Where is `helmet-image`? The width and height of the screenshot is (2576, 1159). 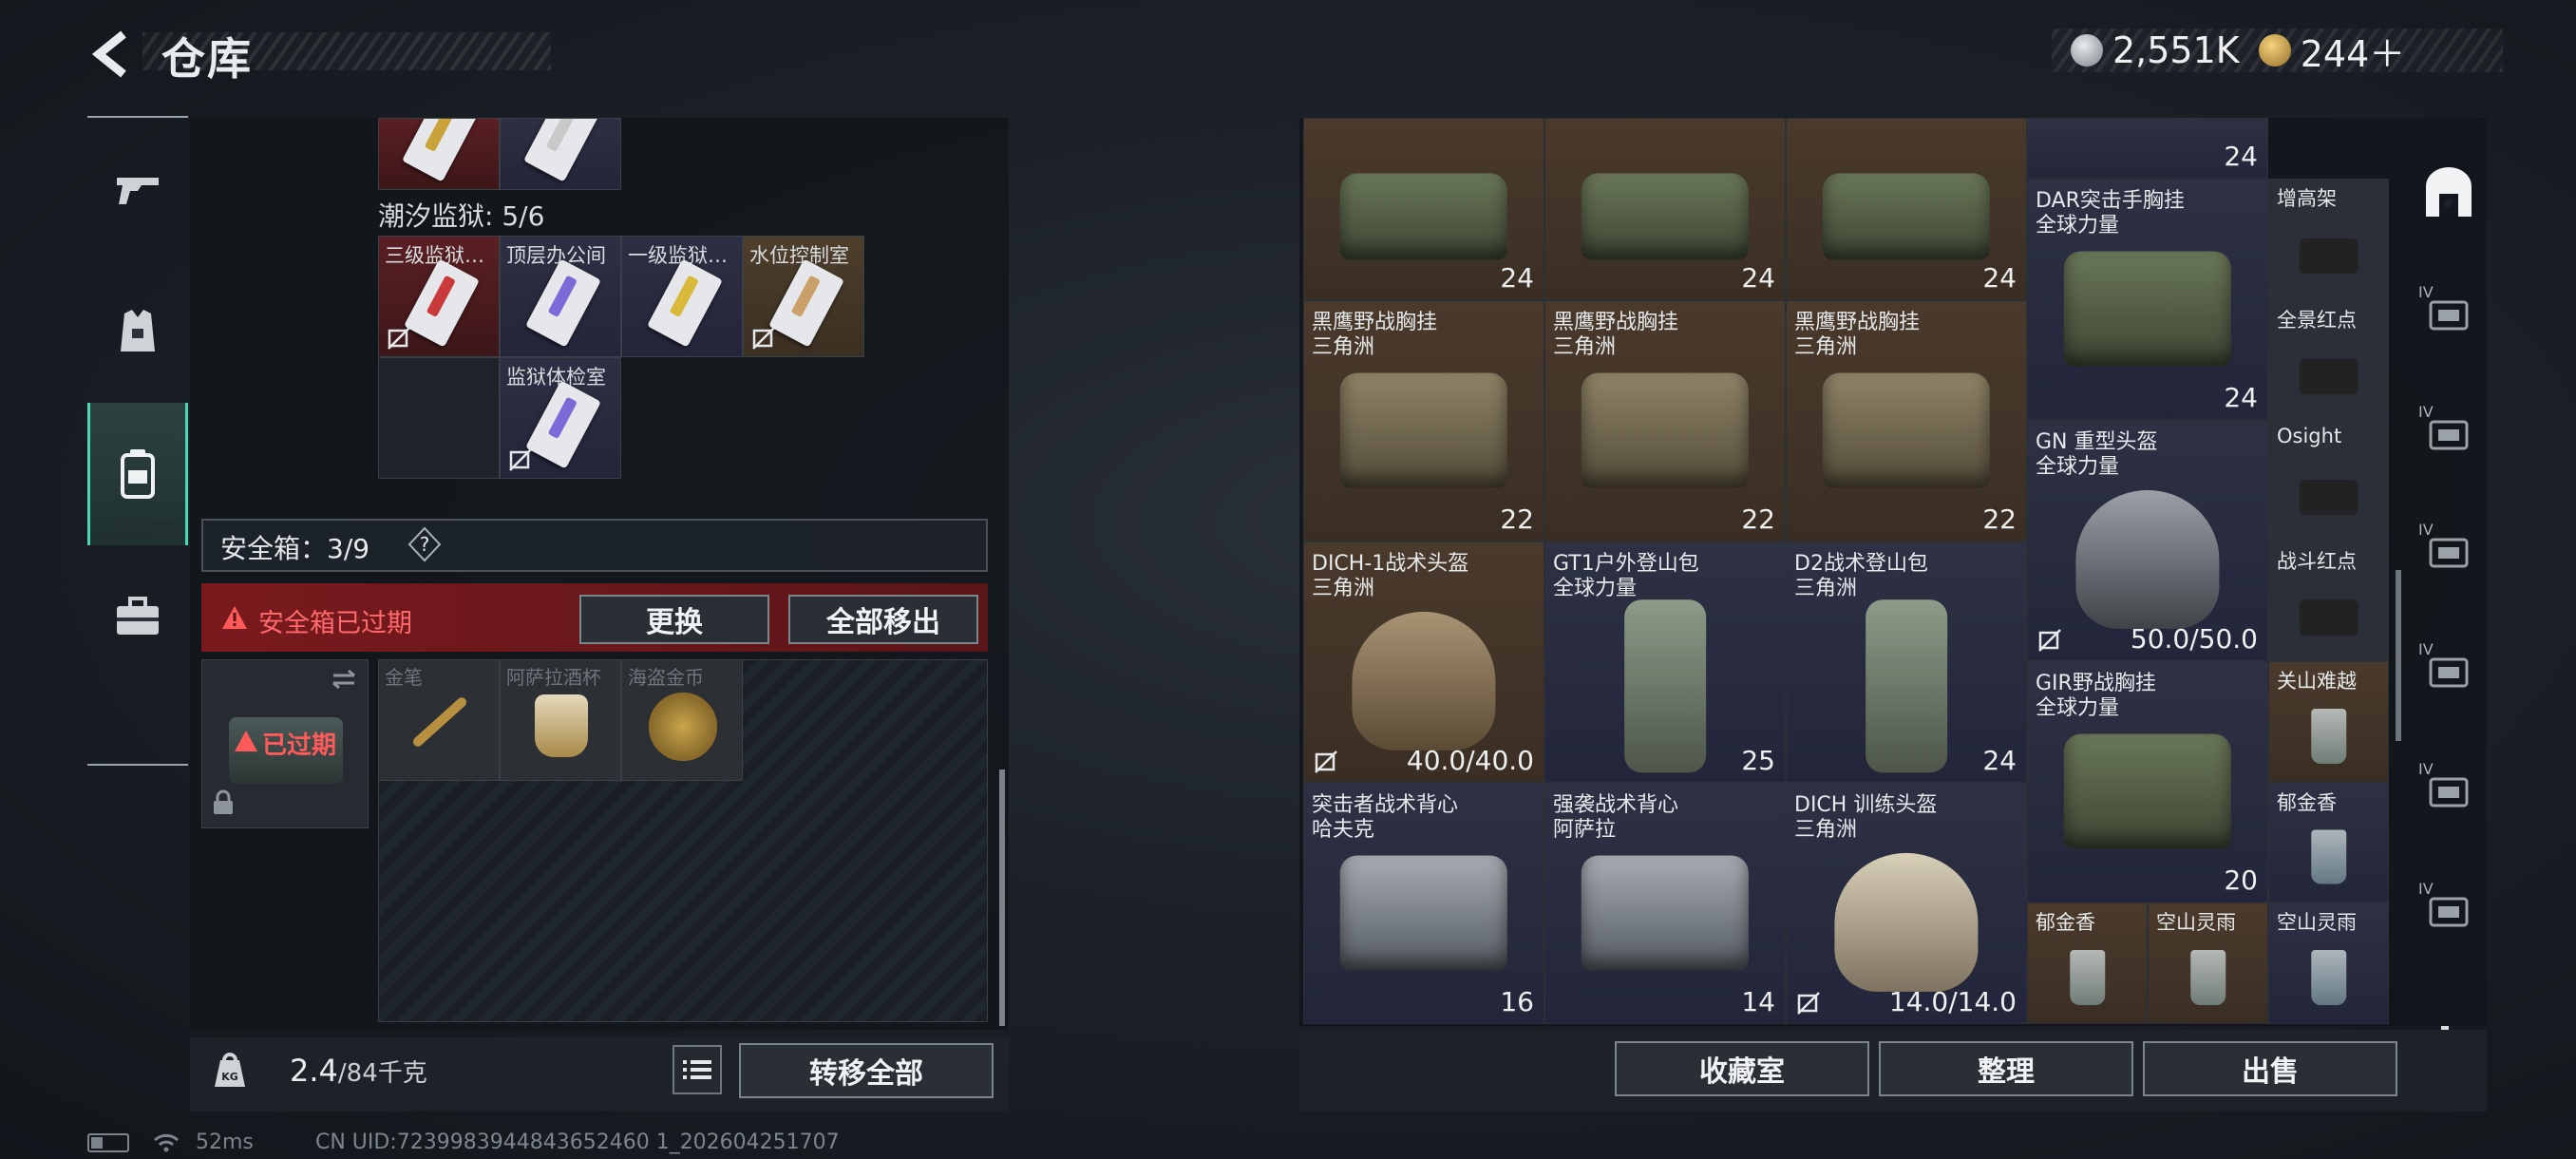 helmet-image is located at coordinates (2147, 560).